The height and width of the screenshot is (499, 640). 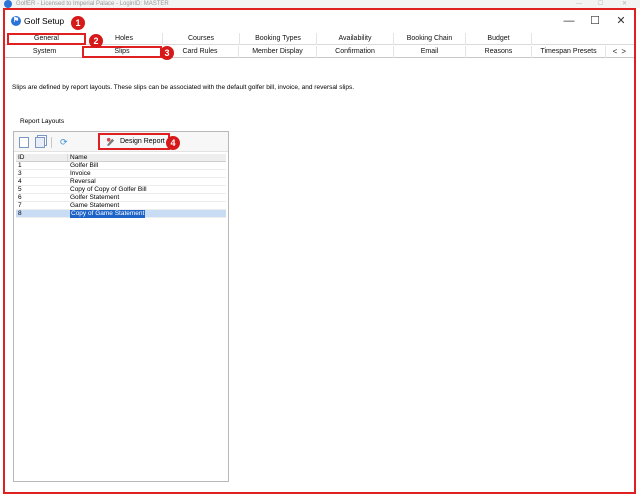 I want to click on tab-general: General, so click(x=46, y=39).